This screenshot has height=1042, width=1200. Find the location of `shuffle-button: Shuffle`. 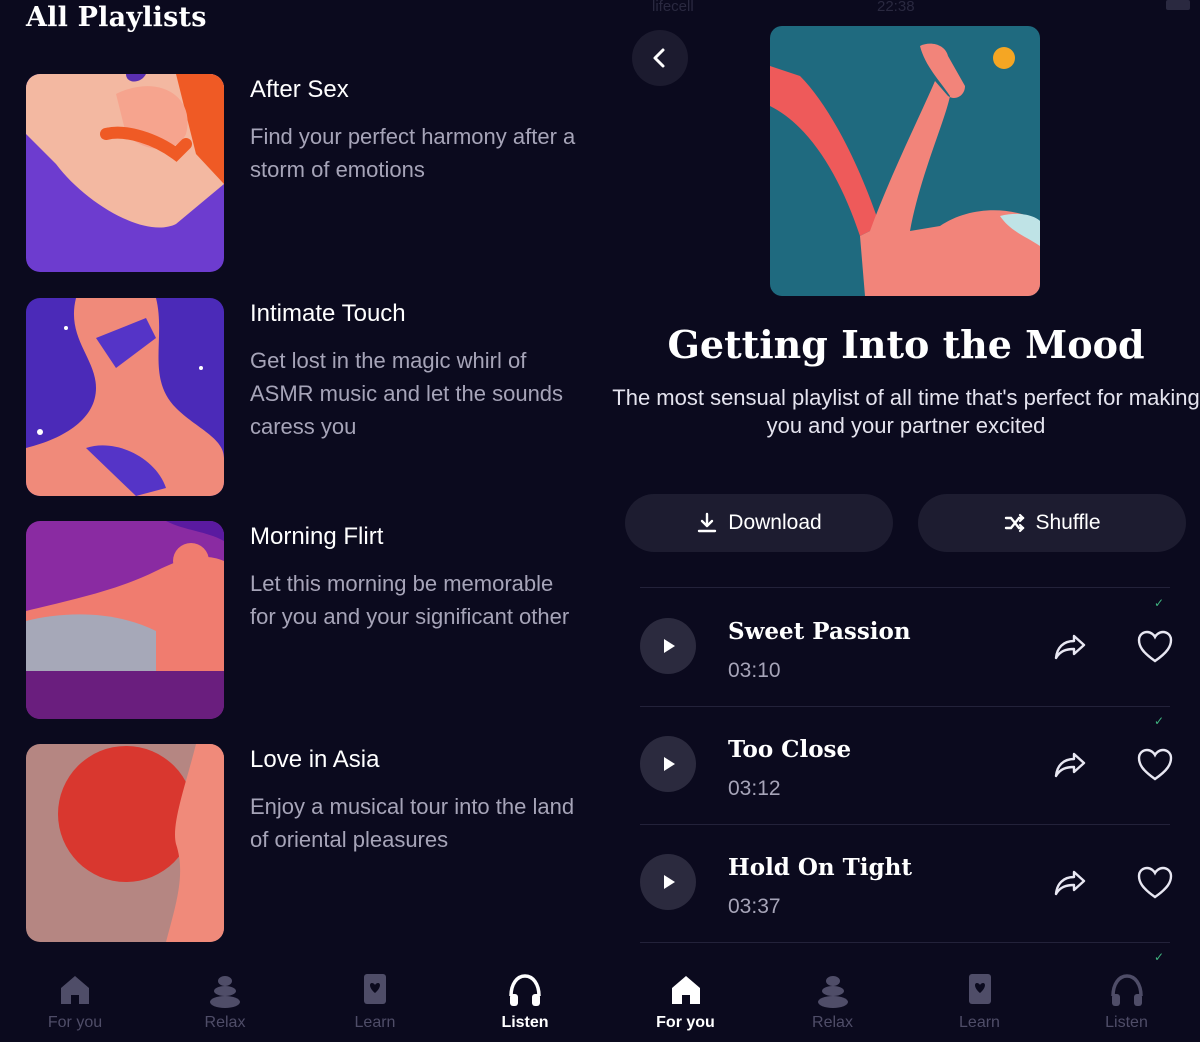

shuffle-button: Shuffle is located at coordinates (1052, 523).